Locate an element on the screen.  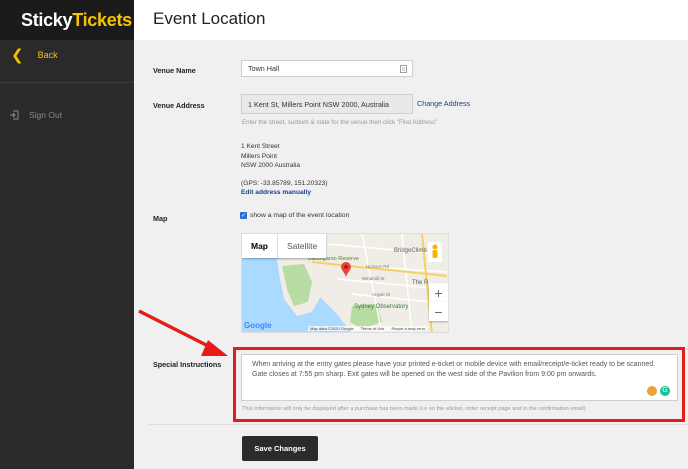
highlight-box is located at coordinates (459, 384).